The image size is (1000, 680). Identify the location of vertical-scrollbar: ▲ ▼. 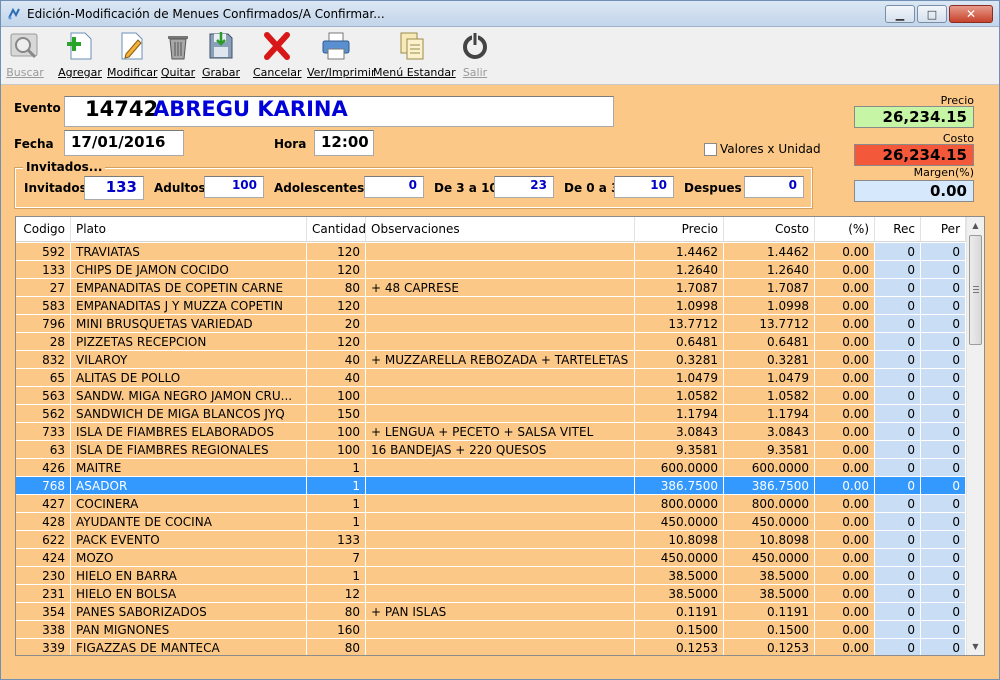
(975, 436).